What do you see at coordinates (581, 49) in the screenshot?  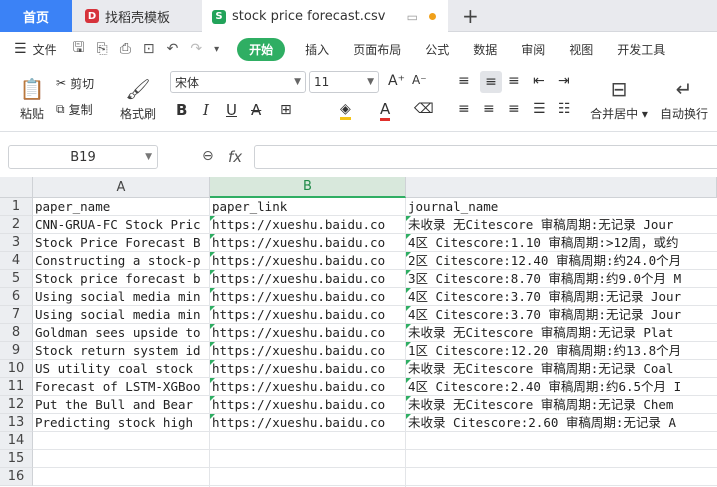 I see `menu-view: 视图` at bounding box center [581, 49].